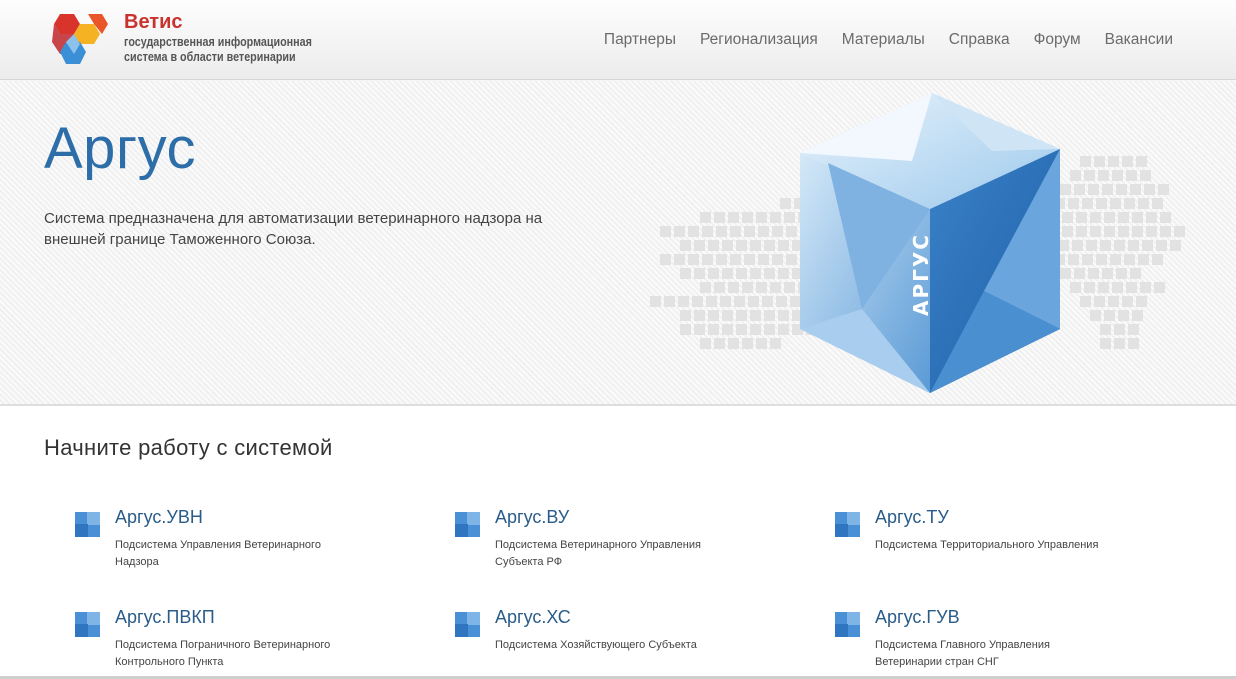 The width and height of the screenshot is (1236, 679). What do you see at coordinates (883, 40) in the screenshot?
I see `nav-materials: Материалы` at bounding box center [883, 40].